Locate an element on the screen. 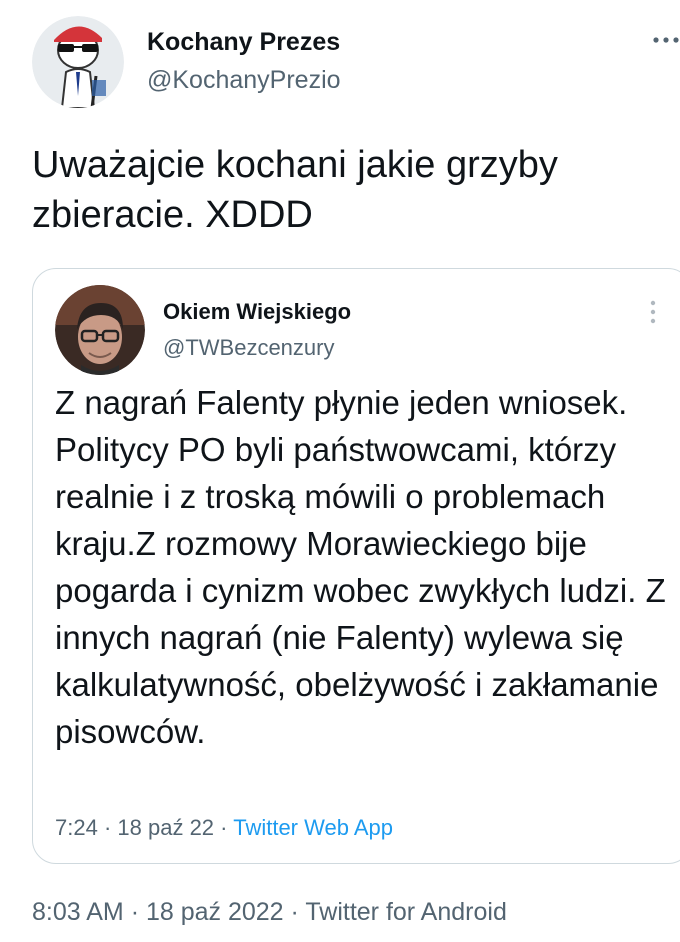 The width and height of the screenshot is (680, 942). tweet-date: 18 paź 2022 is located at coordinates (215, 912).